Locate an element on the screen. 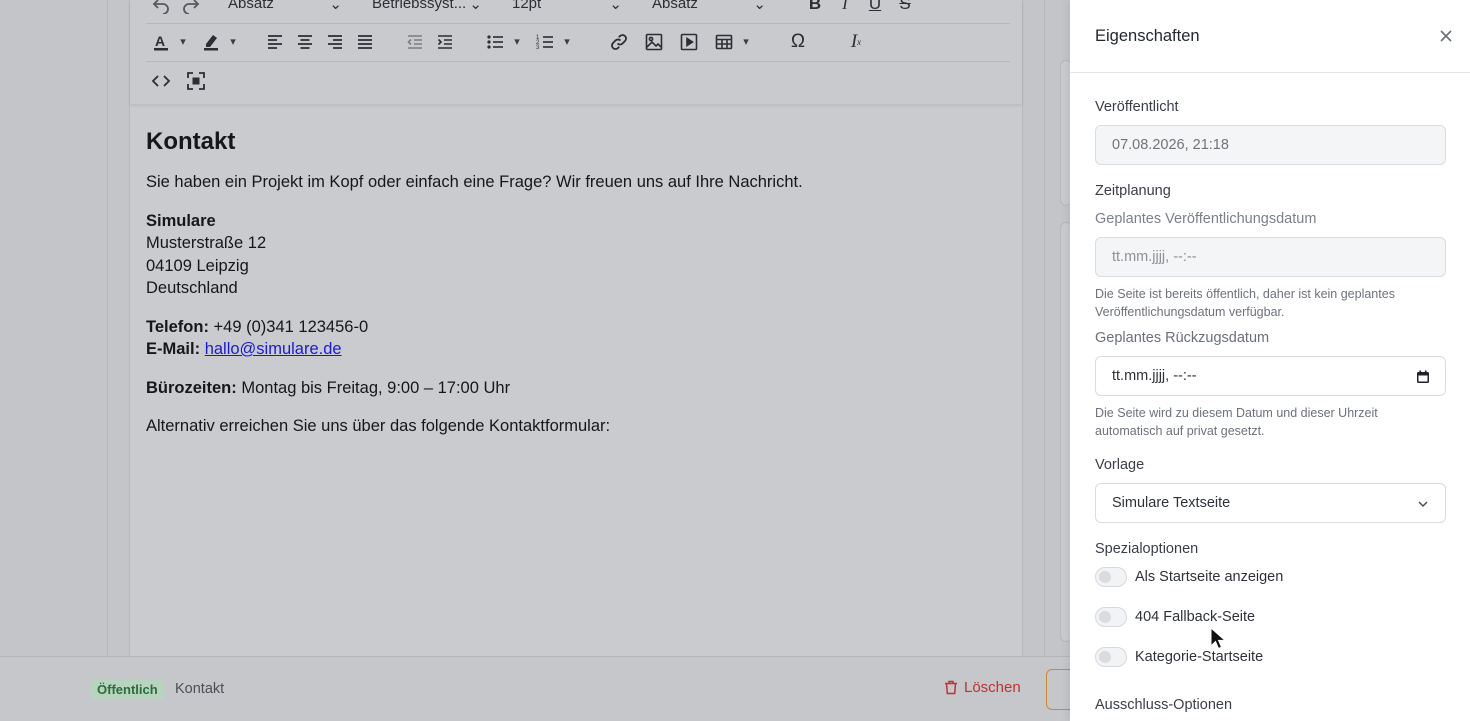  strikethrough-icon: S is located at coordinates (905, 9).